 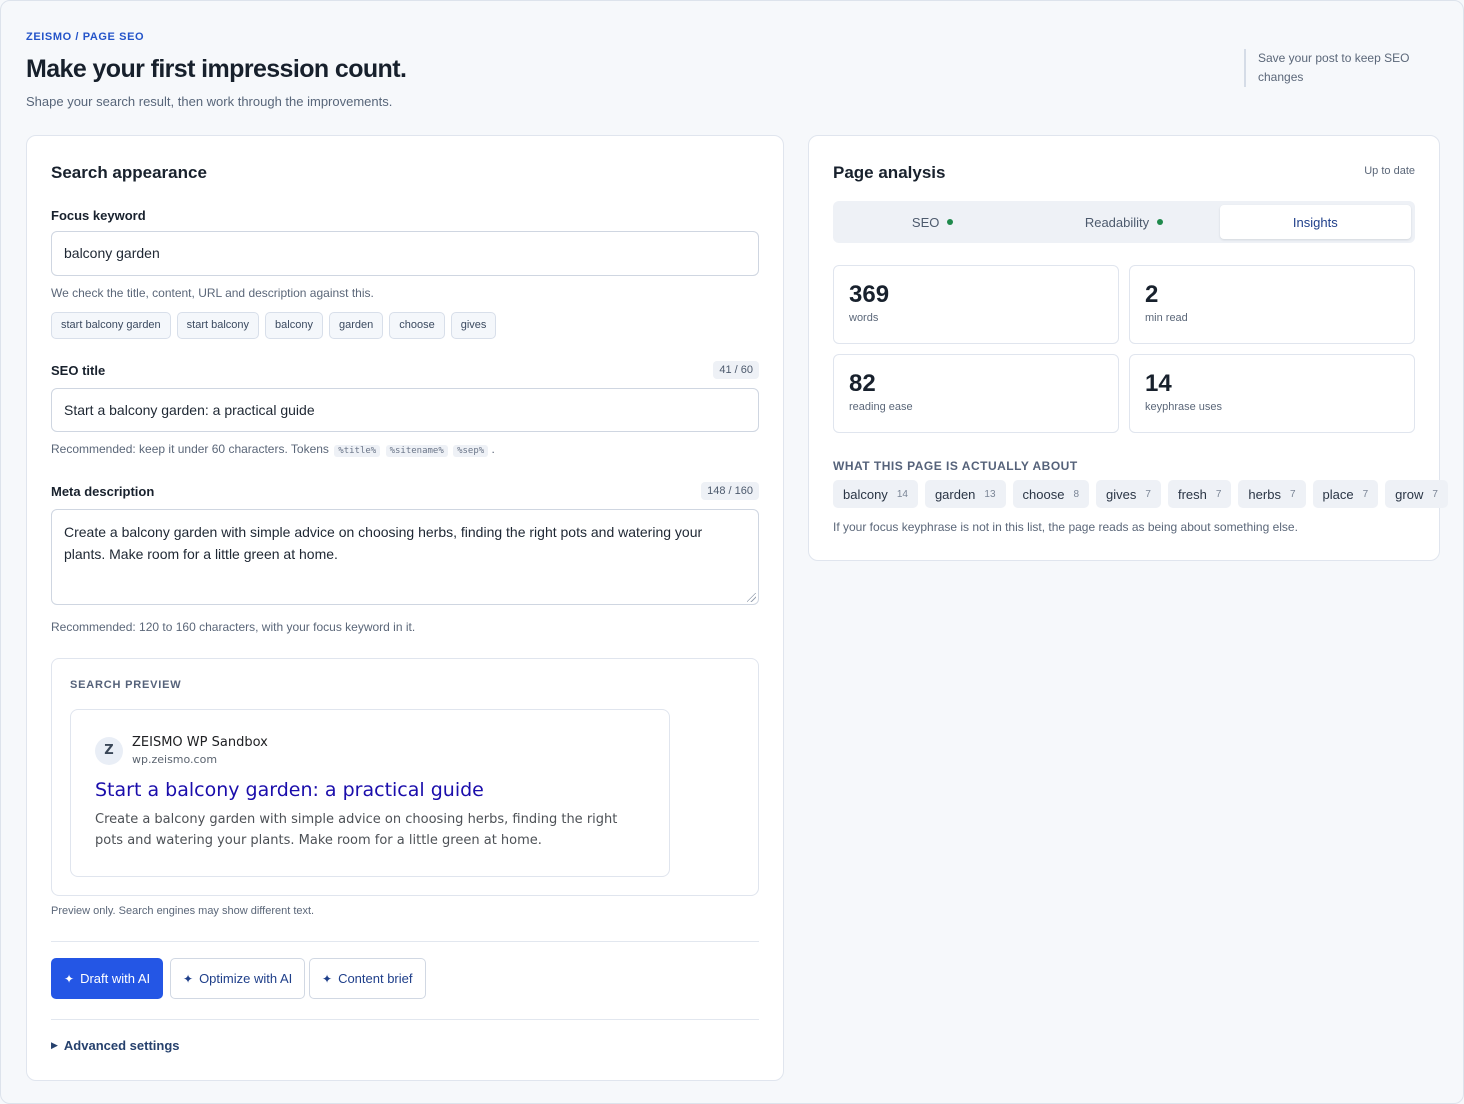 I want to click on token-sep: %sep%, so click(x=471, y=451).